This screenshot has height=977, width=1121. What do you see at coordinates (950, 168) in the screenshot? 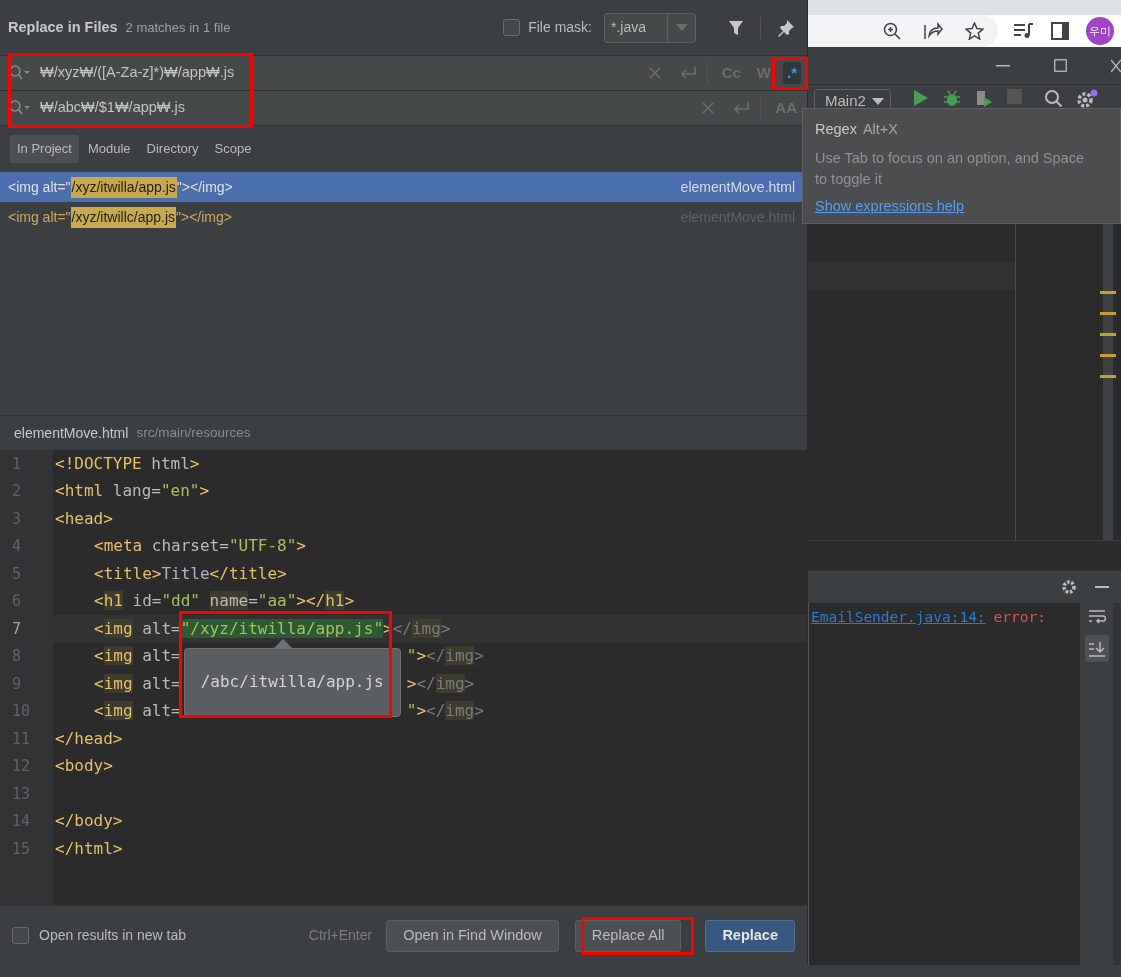
I see `tooltip-text: Use Tab to focus on an option, and Space to toggle it` at bounding box center [950, 168].